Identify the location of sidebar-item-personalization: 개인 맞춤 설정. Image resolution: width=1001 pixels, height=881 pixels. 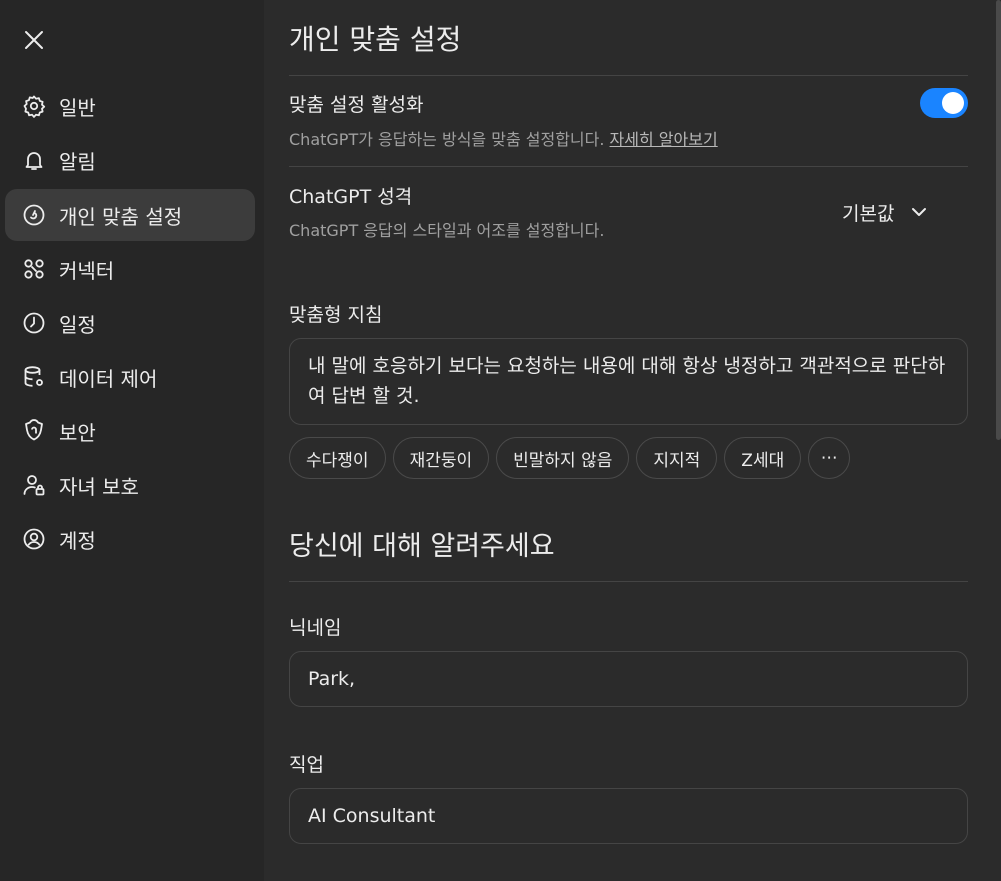
(130, 215).